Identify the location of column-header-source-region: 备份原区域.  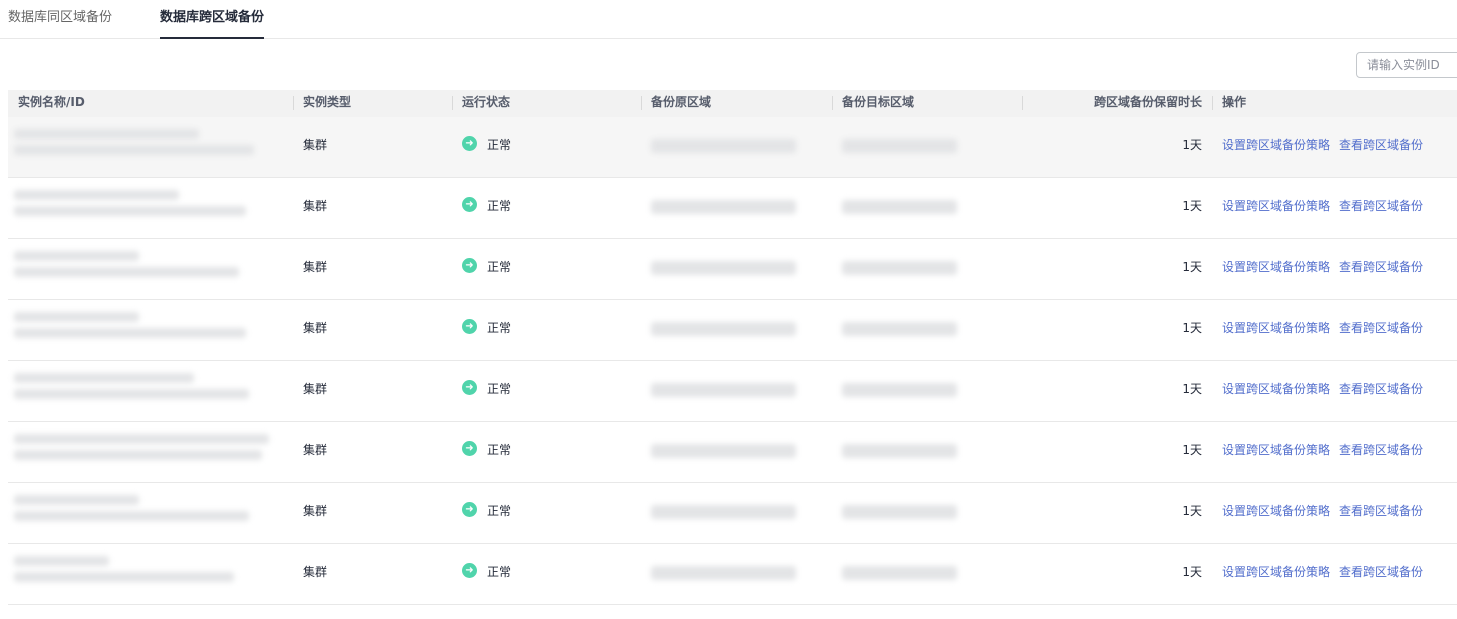
(731, 103).